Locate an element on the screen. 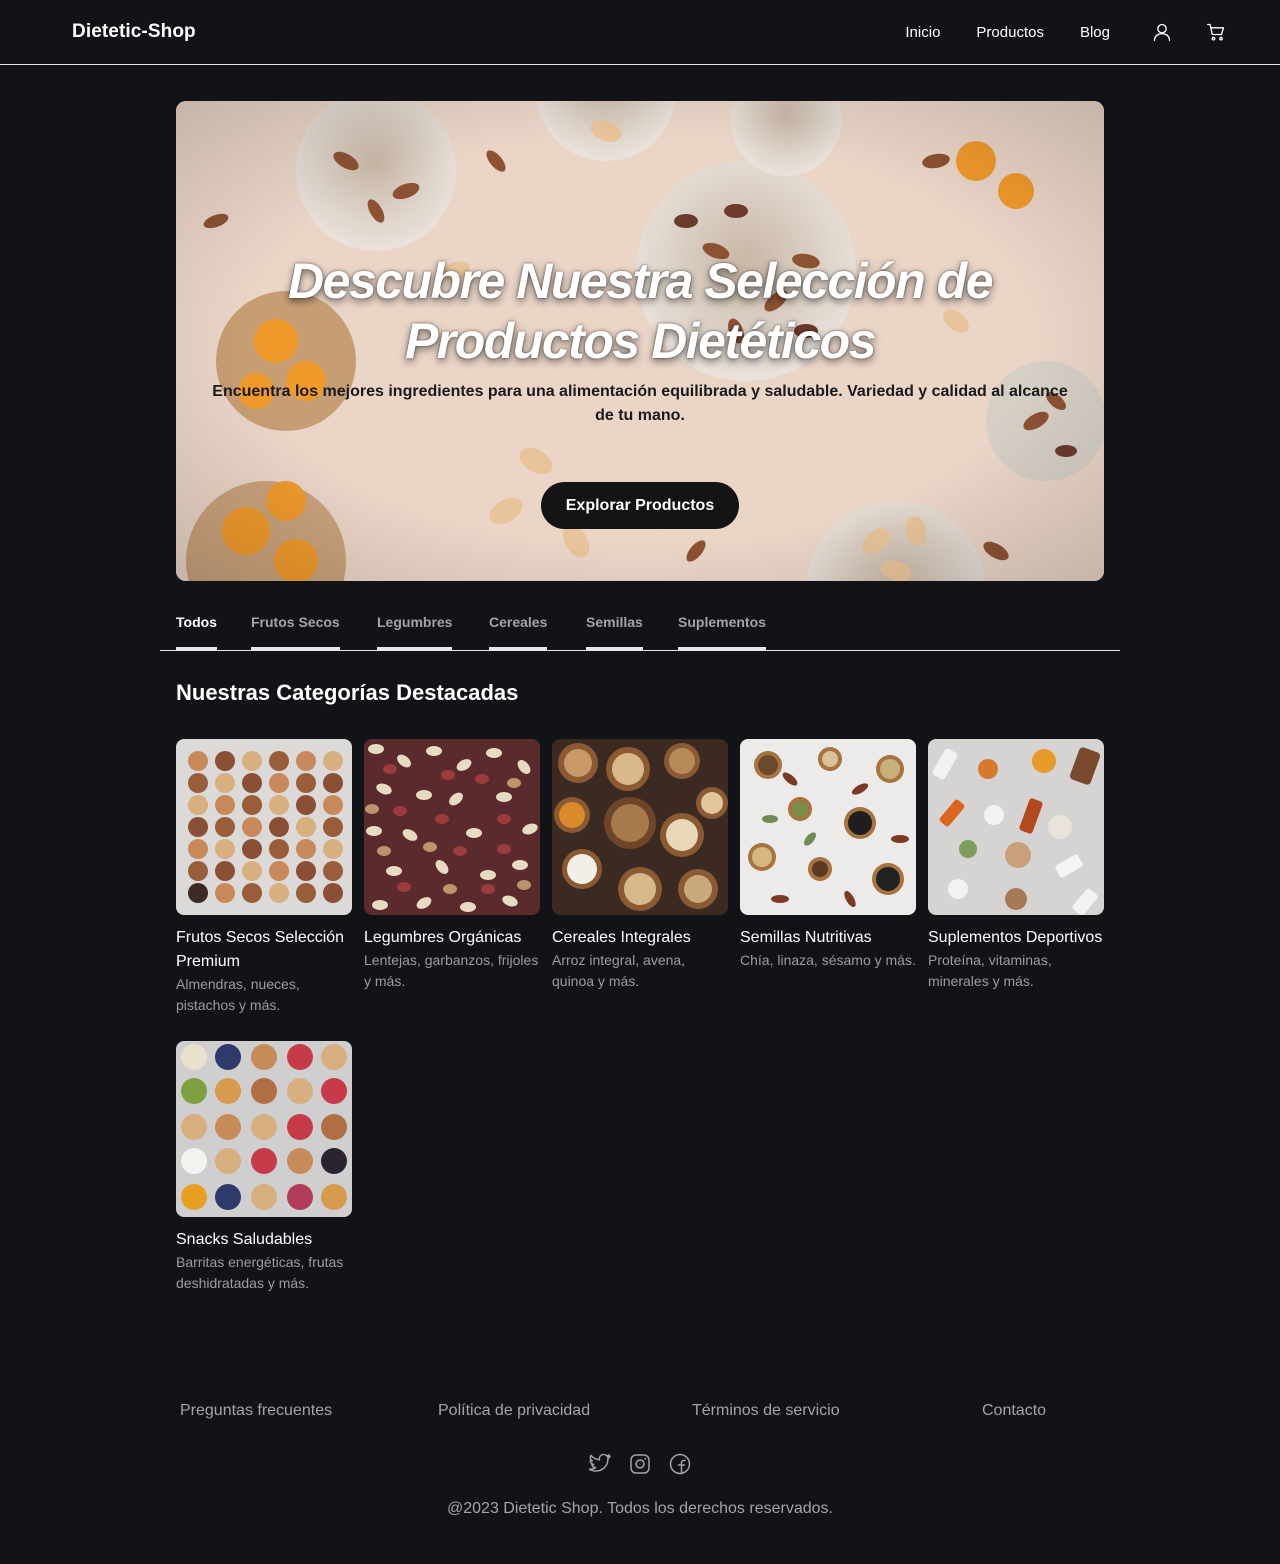  footer-link-contact: Contacto is located at coordinates (1014, 1411).